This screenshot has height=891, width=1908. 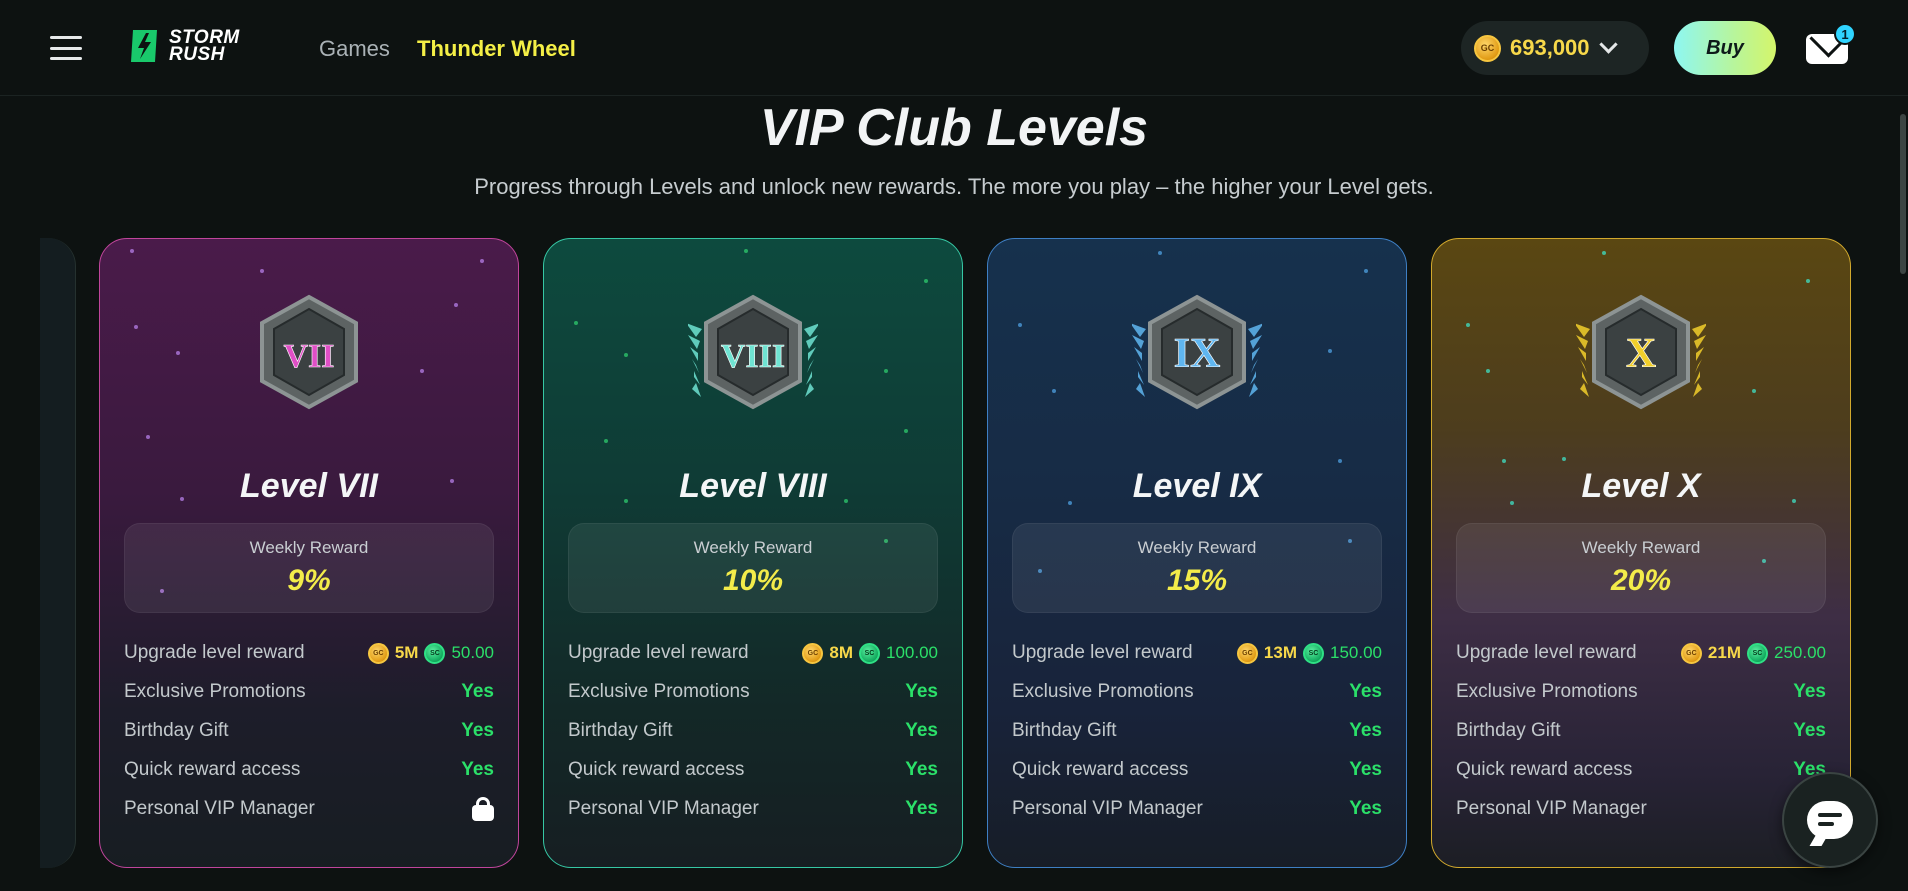 I want to click on gc-reward-value: 13M, so click(x=1280, y=652).